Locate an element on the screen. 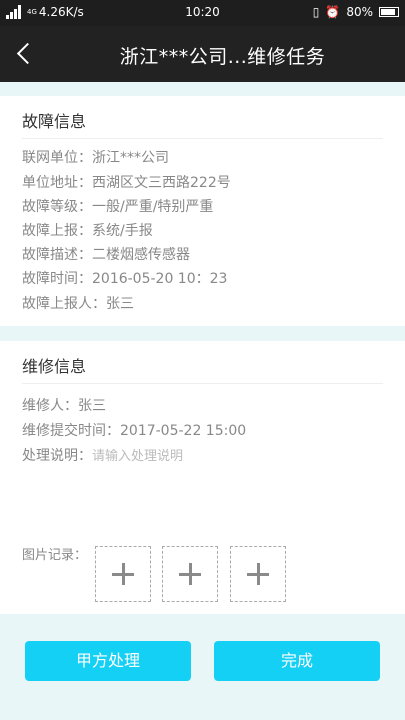 This screenshot has height=720, width=405. row-value: 2016-05-20 10：23 is located at coordinates (160, 279).